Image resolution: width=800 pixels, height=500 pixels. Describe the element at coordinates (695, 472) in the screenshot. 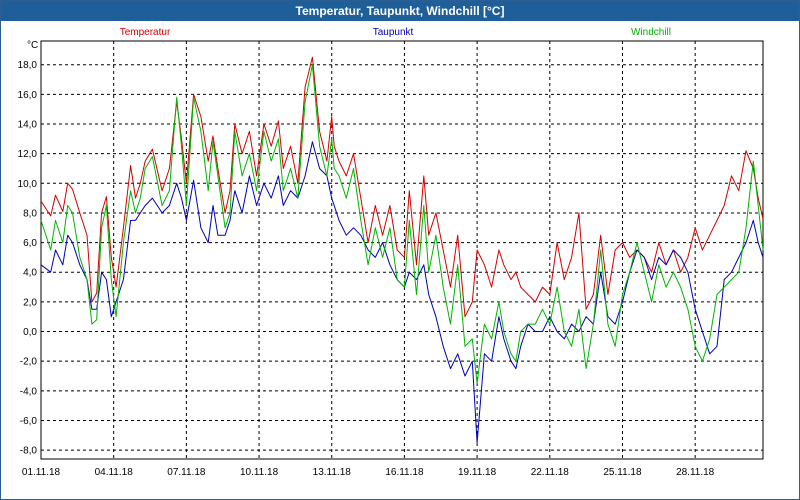

I see `x-tick-label: 28.11.18` at that location.